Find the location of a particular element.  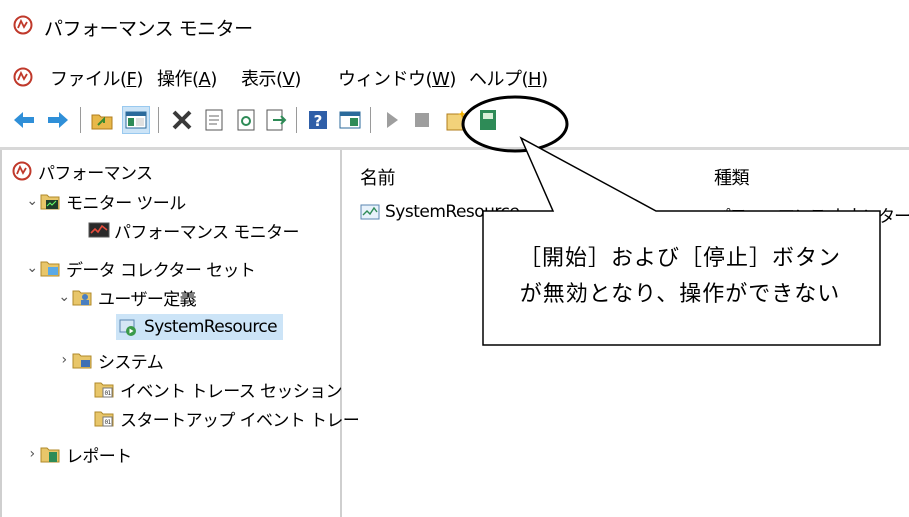

callout-line-2: が無効となり、操作ができない is located at coordinates (680, 294).